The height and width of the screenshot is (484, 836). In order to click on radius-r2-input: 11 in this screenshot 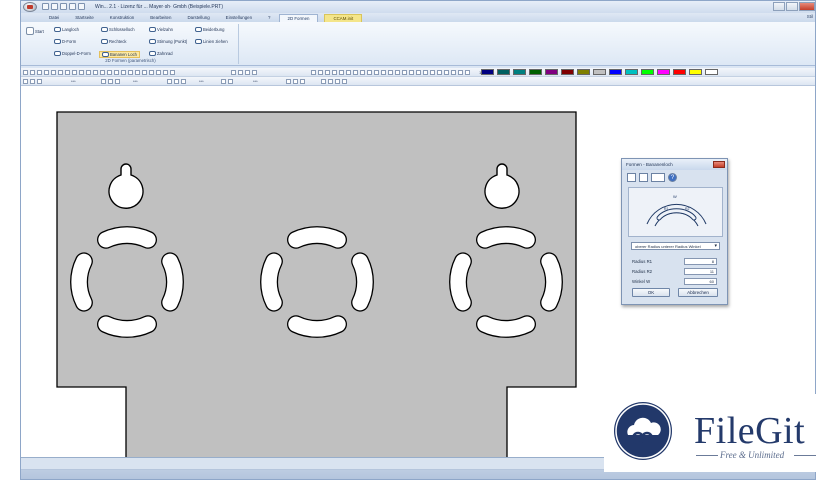, I will do `click(700, 271)`.